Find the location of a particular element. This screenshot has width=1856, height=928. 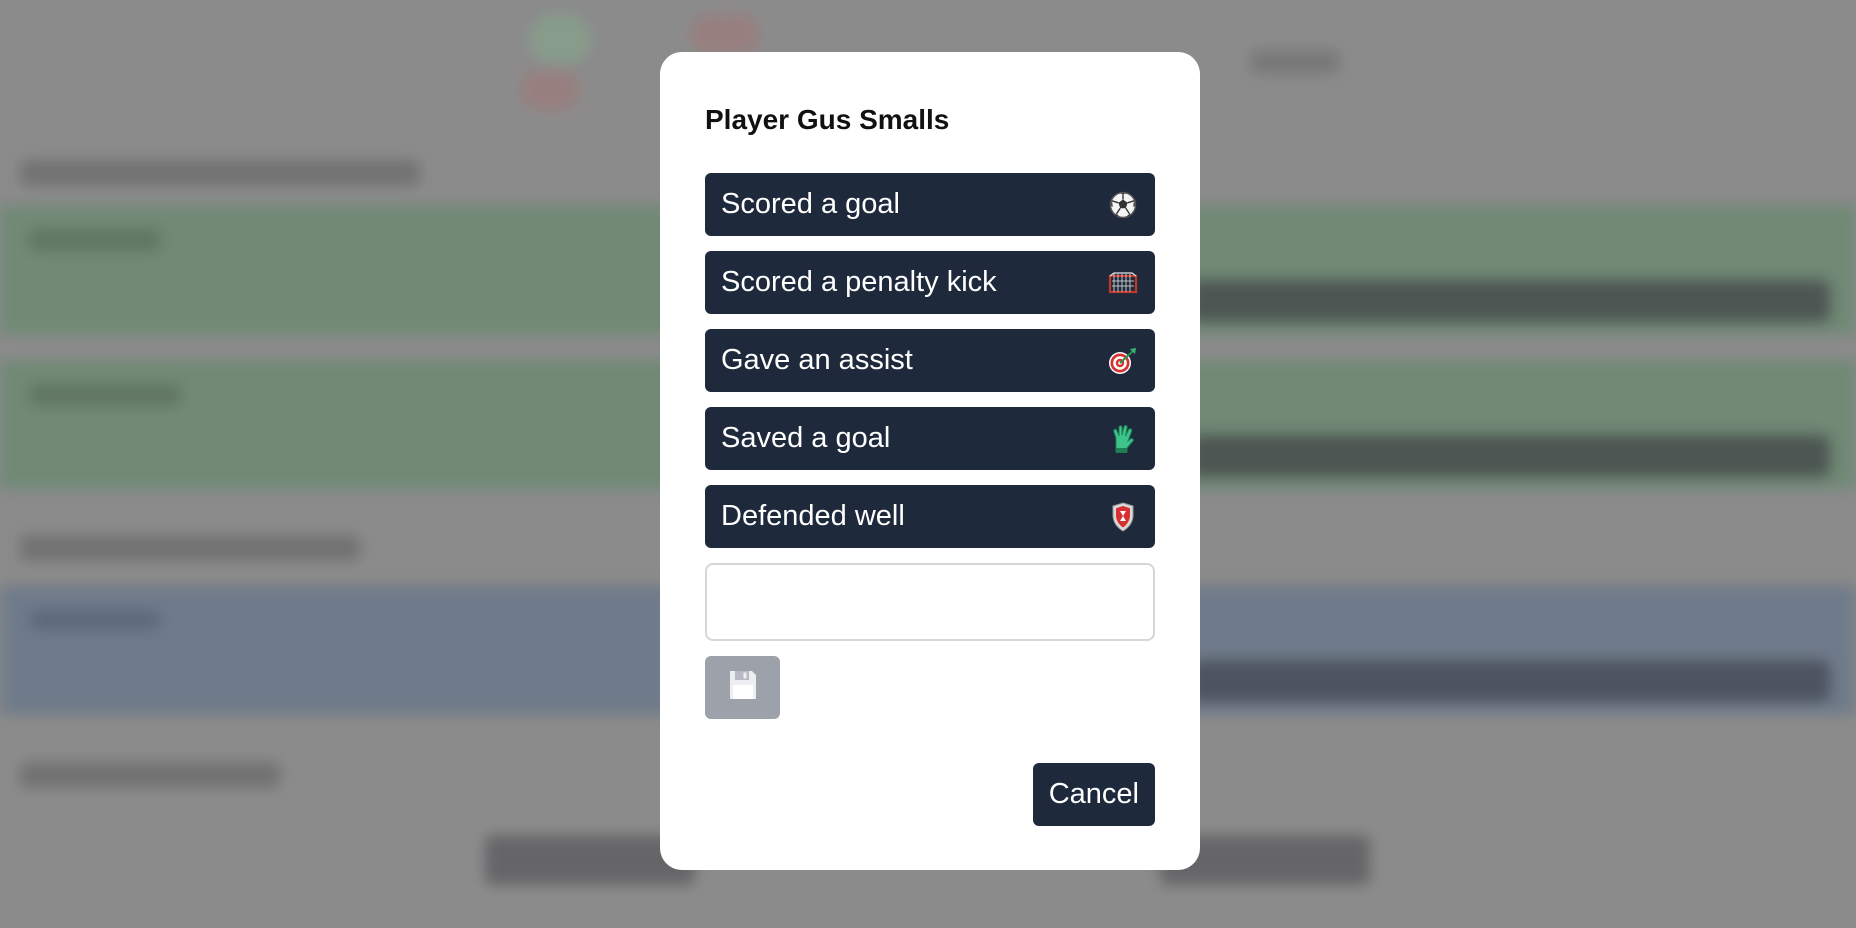

soccer-ball-icon is located at coordinates (1123, 205).